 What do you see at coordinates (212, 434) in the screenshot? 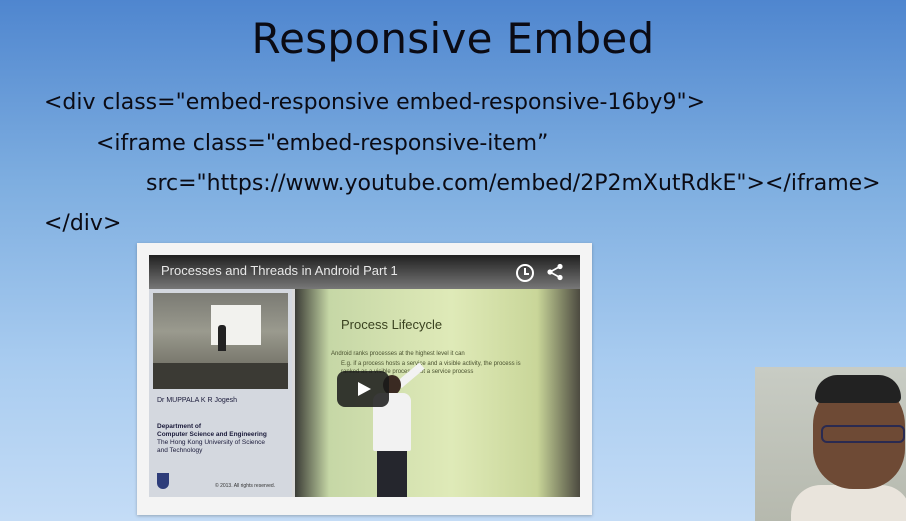
I see `department-line-2: Computer Science and Engineering` at bounding box center [212, 434].